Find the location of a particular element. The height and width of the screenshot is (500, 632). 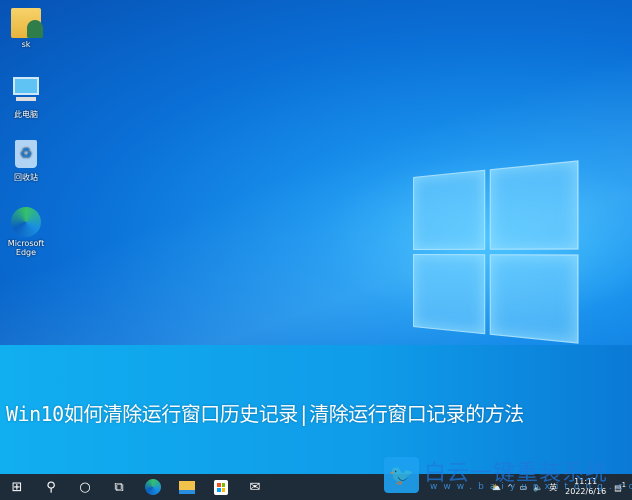

recycle-bin-icon: ♻ is located at coordinates (26, 155).